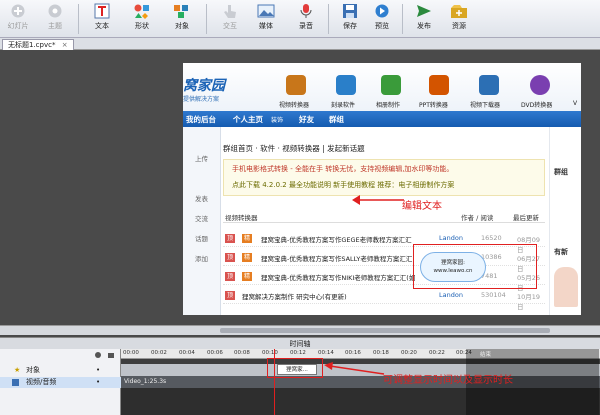 The height and width of the screenshot is (415, 600). What do you see at coordinates (350, 11) in the screenshot?
I see `save-icon` at bounding box center [350, 11].